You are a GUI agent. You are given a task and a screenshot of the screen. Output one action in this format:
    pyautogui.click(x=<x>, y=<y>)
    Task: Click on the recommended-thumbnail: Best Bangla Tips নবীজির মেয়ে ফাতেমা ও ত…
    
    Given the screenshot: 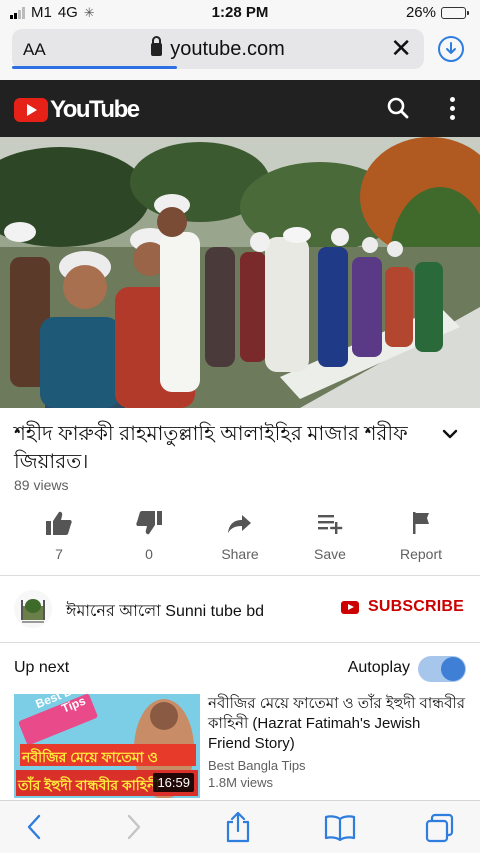 What is the action you would take?
    pyautogui.click(x=107, y=746)
    